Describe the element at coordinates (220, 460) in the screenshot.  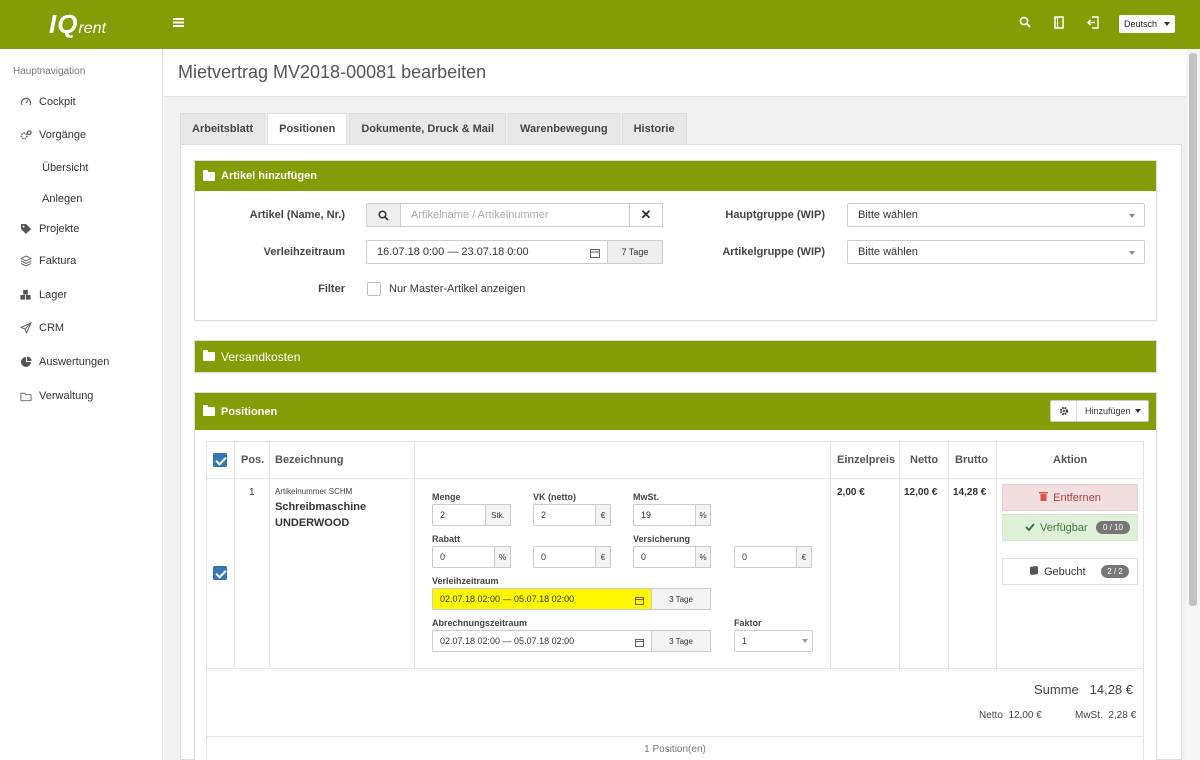
I see `select-all-checkbox` at that location.